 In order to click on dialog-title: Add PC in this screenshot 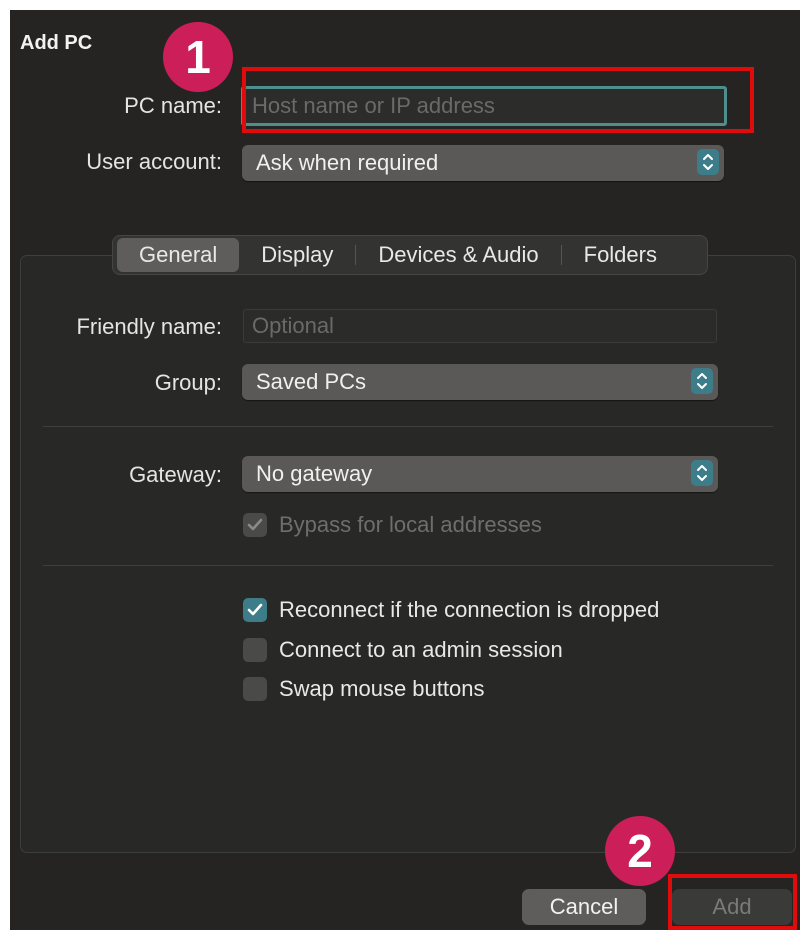, I will do `click(56, 43)`.